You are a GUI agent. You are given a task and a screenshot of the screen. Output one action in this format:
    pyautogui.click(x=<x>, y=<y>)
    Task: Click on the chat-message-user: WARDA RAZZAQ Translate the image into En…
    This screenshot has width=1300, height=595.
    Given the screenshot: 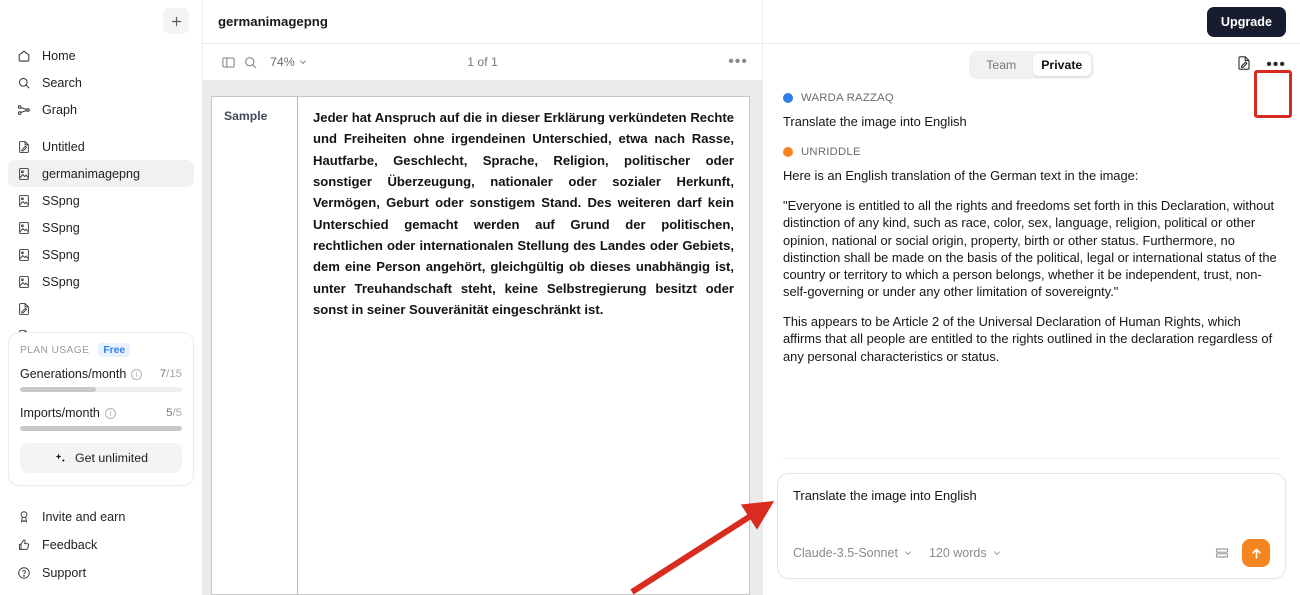 What is the action you would take?
    pyautogui.click(x=1031, y=111)
    